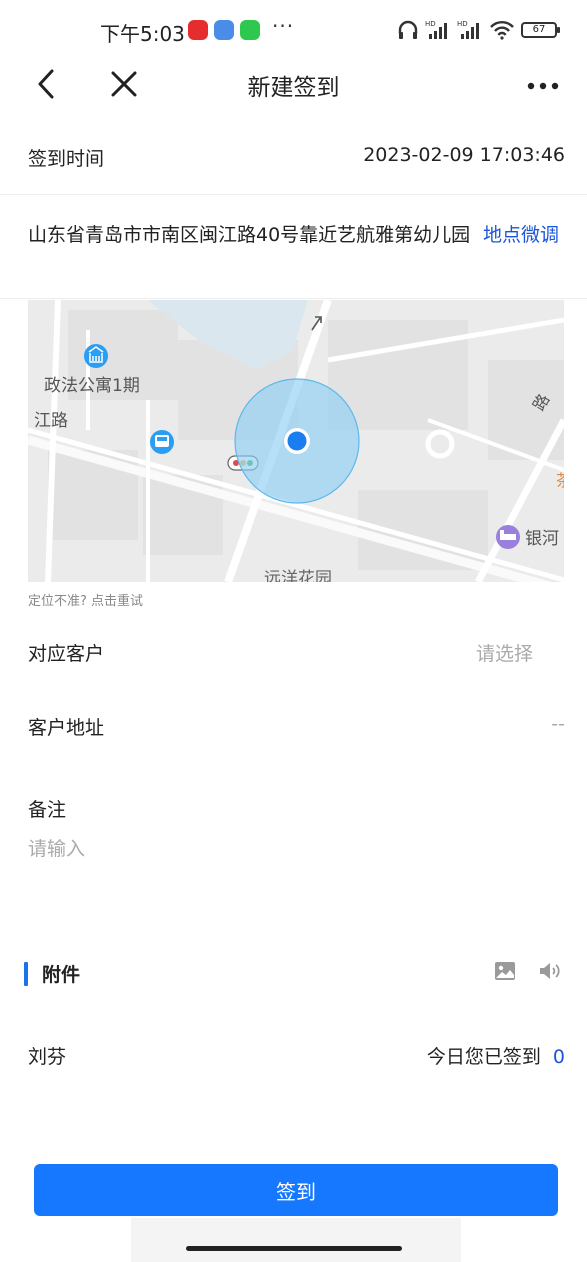 The width and height of the screenshot is (587, 1262). I want to click on map-poi-label: 政法公寓1期, so click(92, 386).